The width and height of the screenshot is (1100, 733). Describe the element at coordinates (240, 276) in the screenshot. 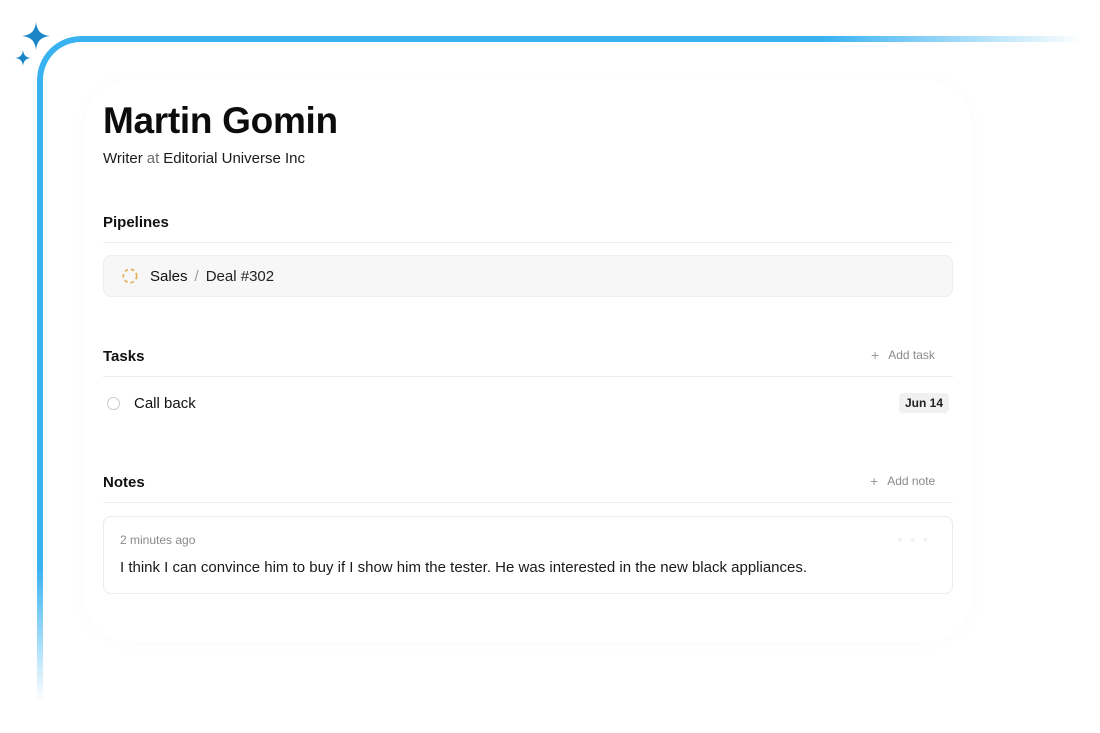

I see `pipeline-deal: Deal #302` at that location.